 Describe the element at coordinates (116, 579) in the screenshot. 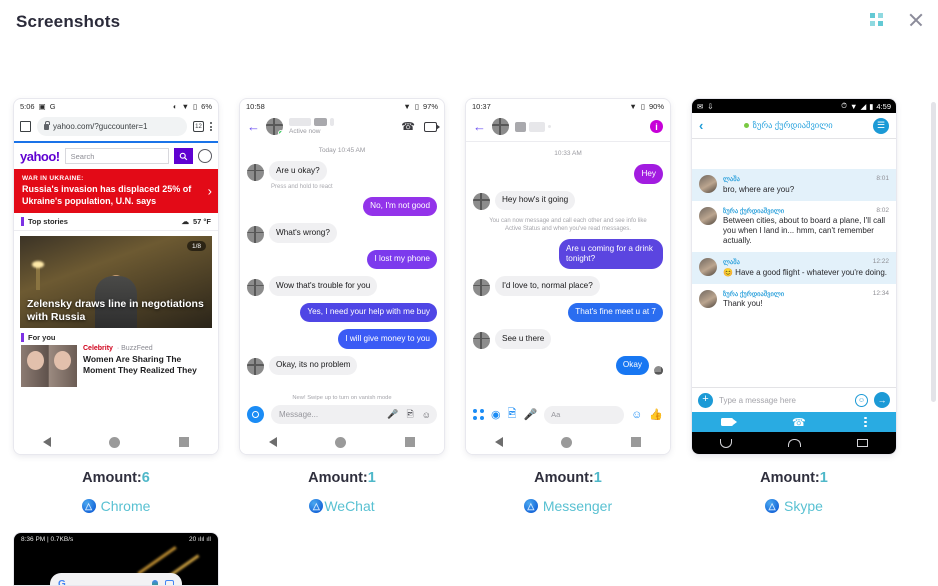

I see `google-search-widget: G` at that location.